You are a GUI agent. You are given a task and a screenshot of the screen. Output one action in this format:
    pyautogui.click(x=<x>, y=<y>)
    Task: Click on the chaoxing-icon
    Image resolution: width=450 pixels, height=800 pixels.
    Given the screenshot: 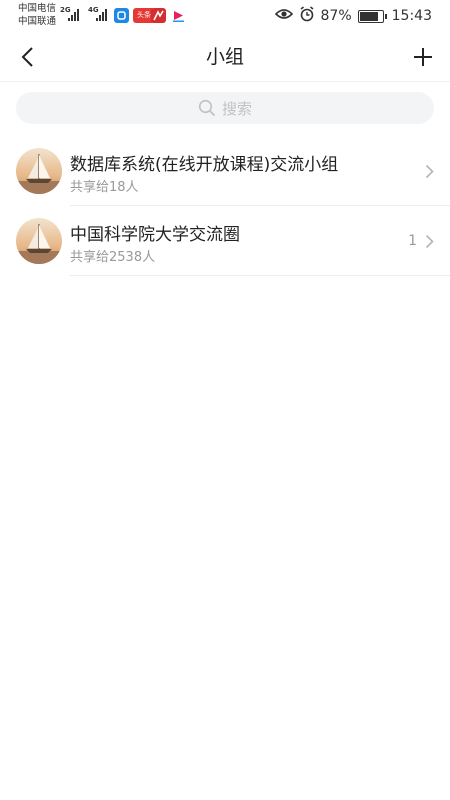 What is the action you would take?
    pyautogui.click(x=158, y=15)
    